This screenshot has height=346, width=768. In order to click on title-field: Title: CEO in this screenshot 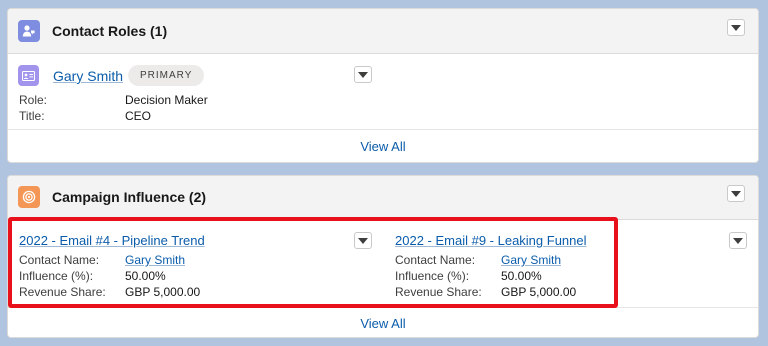, I will do `click(169, 117)`.